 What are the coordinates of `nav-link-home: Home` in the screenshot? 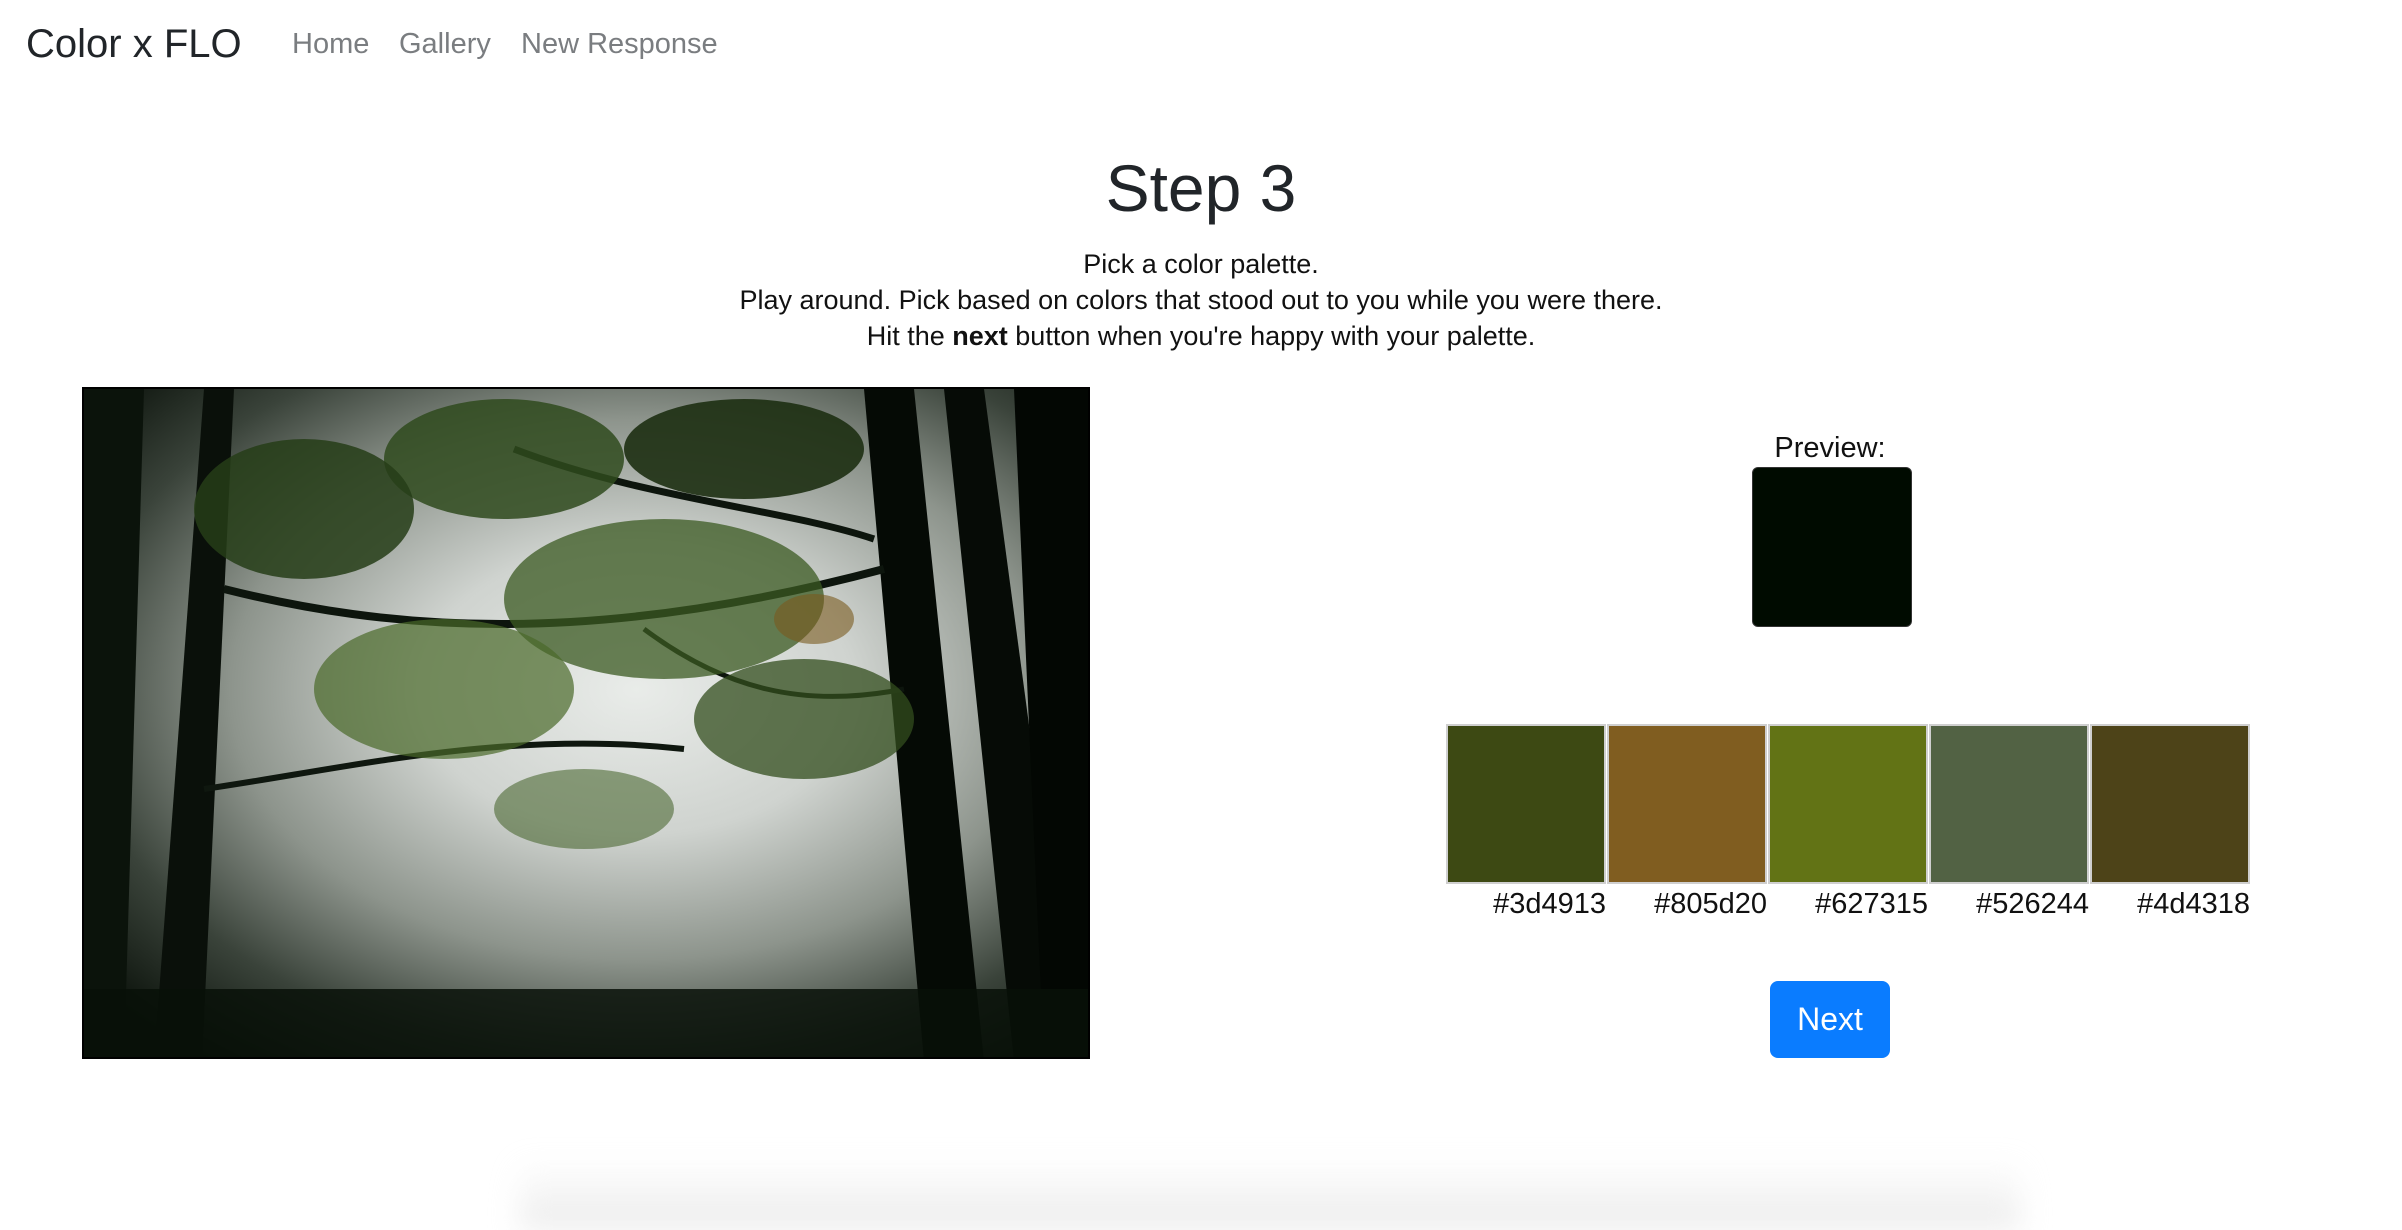 It's located at (330, 44).